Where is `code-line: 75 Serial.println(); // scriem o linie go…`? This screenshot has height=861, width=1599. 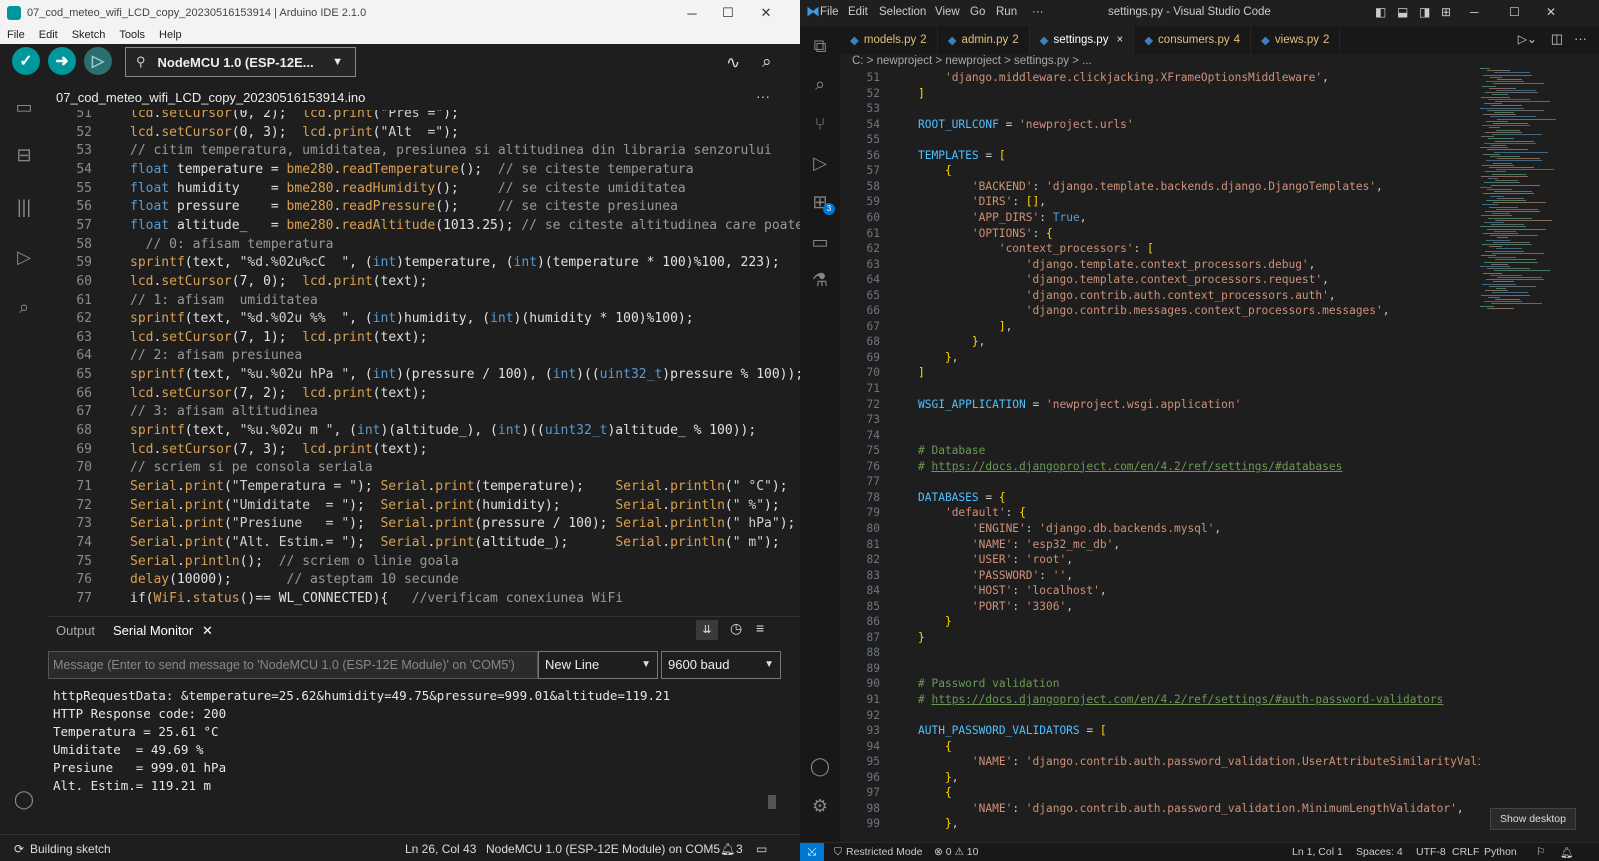 code-line: 75 Serial.println(); // scriem o linie go… is located at coordinates (424, 561).